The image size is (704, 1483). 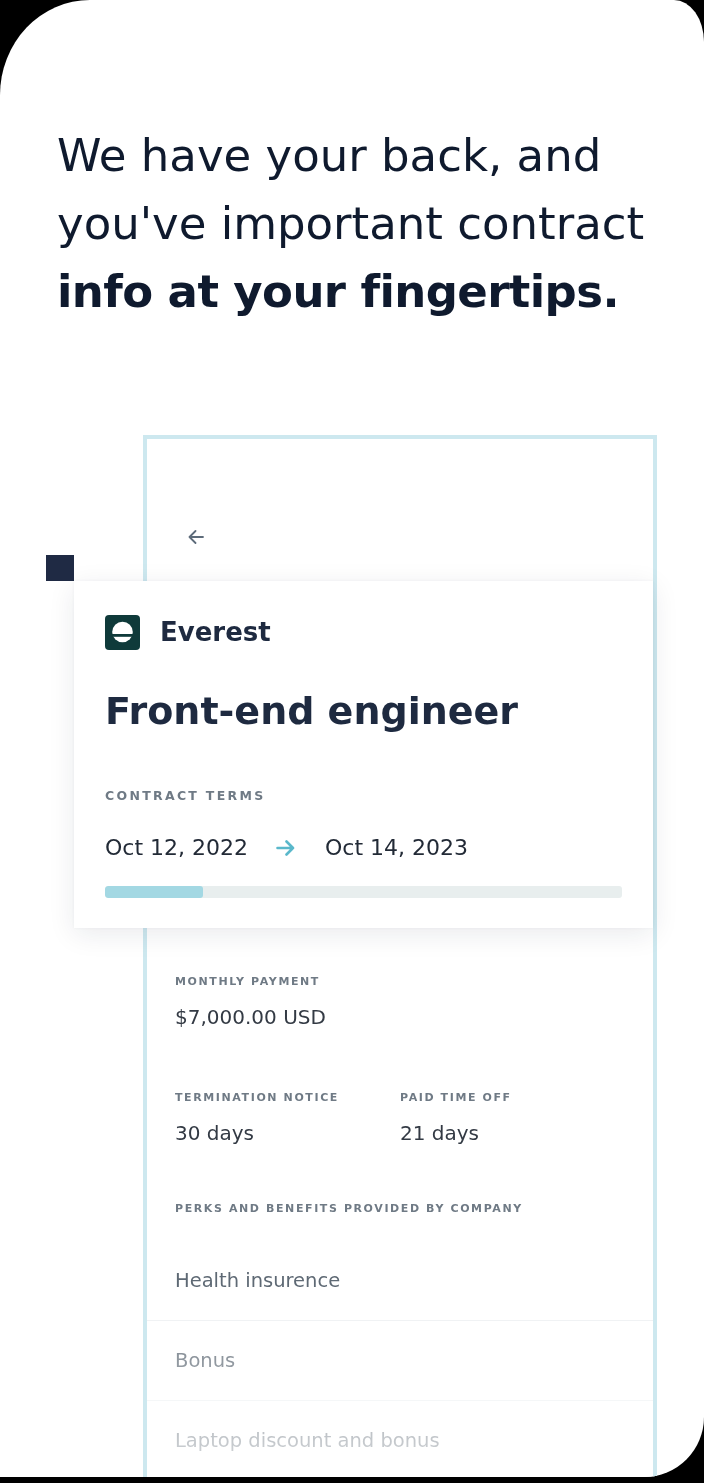 I want to click on field-value: $7,000.00 USD, so click(x=250, y=1017).